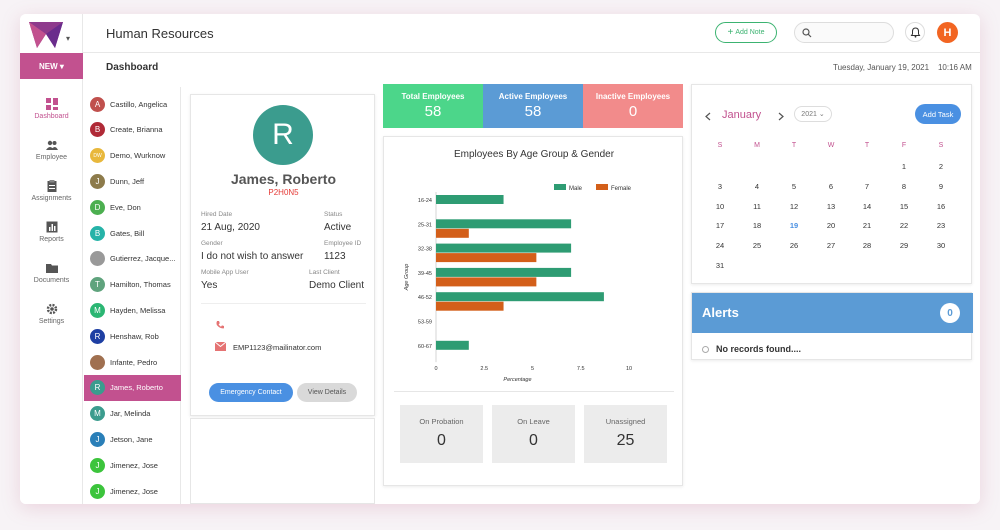 This screenshot has width=1000, height=530. Describe the element at coordinates (794, 186) in the screenshot. I see `calendar-day: 5` at that location.